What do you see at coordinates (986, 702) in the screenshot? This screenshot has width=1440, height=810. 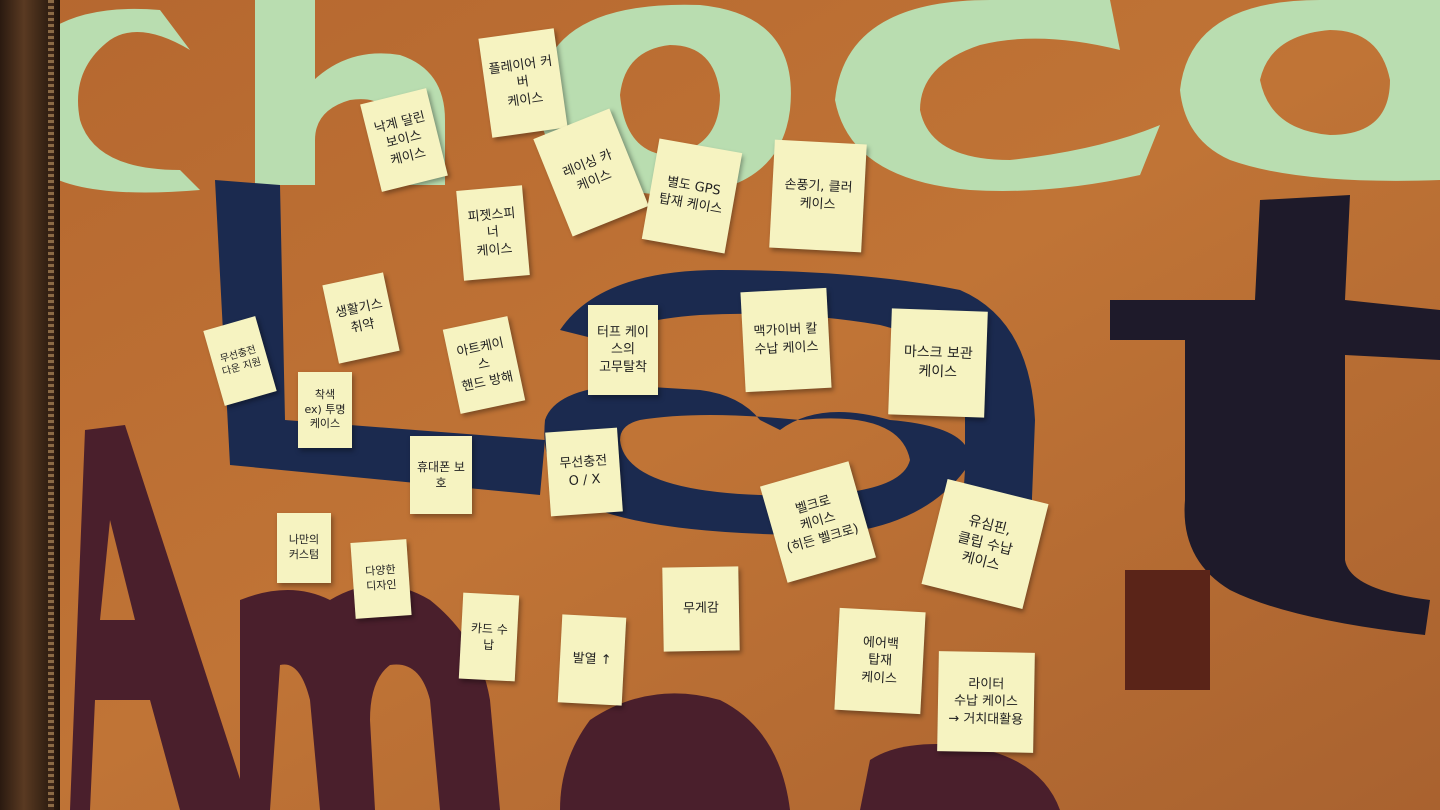 I see `sticky-note: 라이터 수납 케이스 → 거치대활용` at bounding box center [986, 702].